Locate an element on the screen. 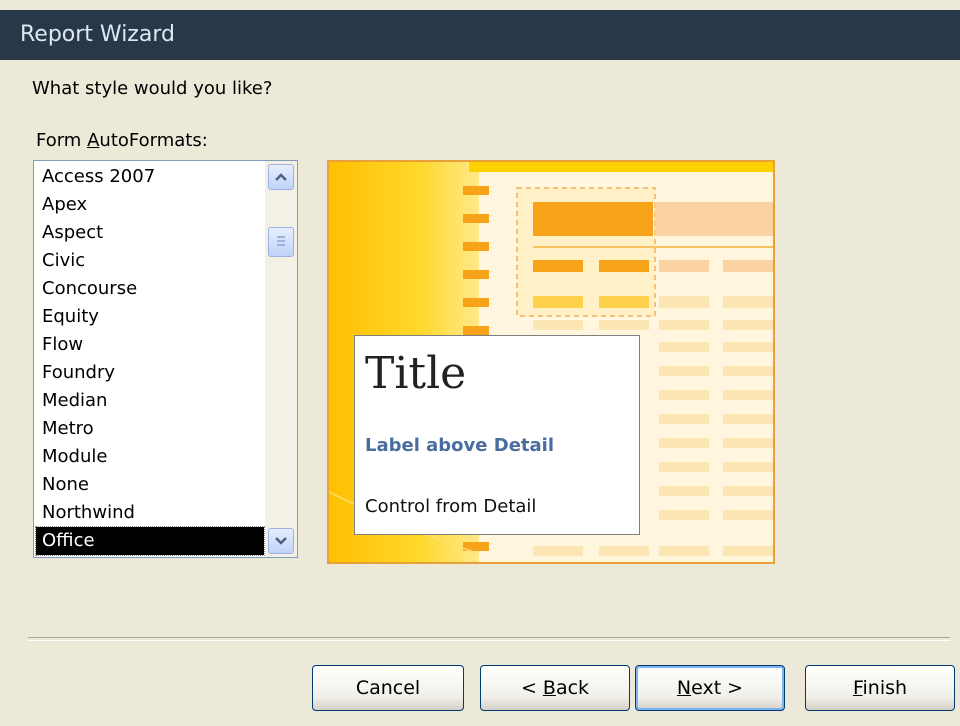 The width and height of the screenshot is (960, 726). list-item: Aspect is located at coordinates (150, 233).